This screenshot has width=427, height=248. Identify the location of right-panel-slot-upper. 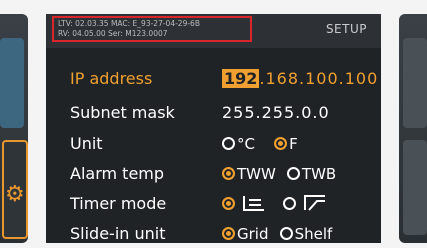
(415, 83).